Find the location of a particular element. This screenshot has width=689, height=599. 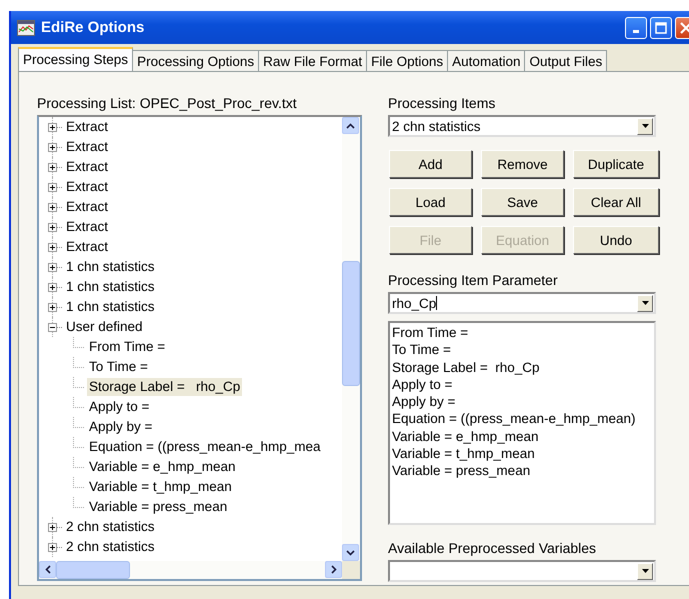

parameter-line: Variable = press_mean is located at coordinates (462, 471).